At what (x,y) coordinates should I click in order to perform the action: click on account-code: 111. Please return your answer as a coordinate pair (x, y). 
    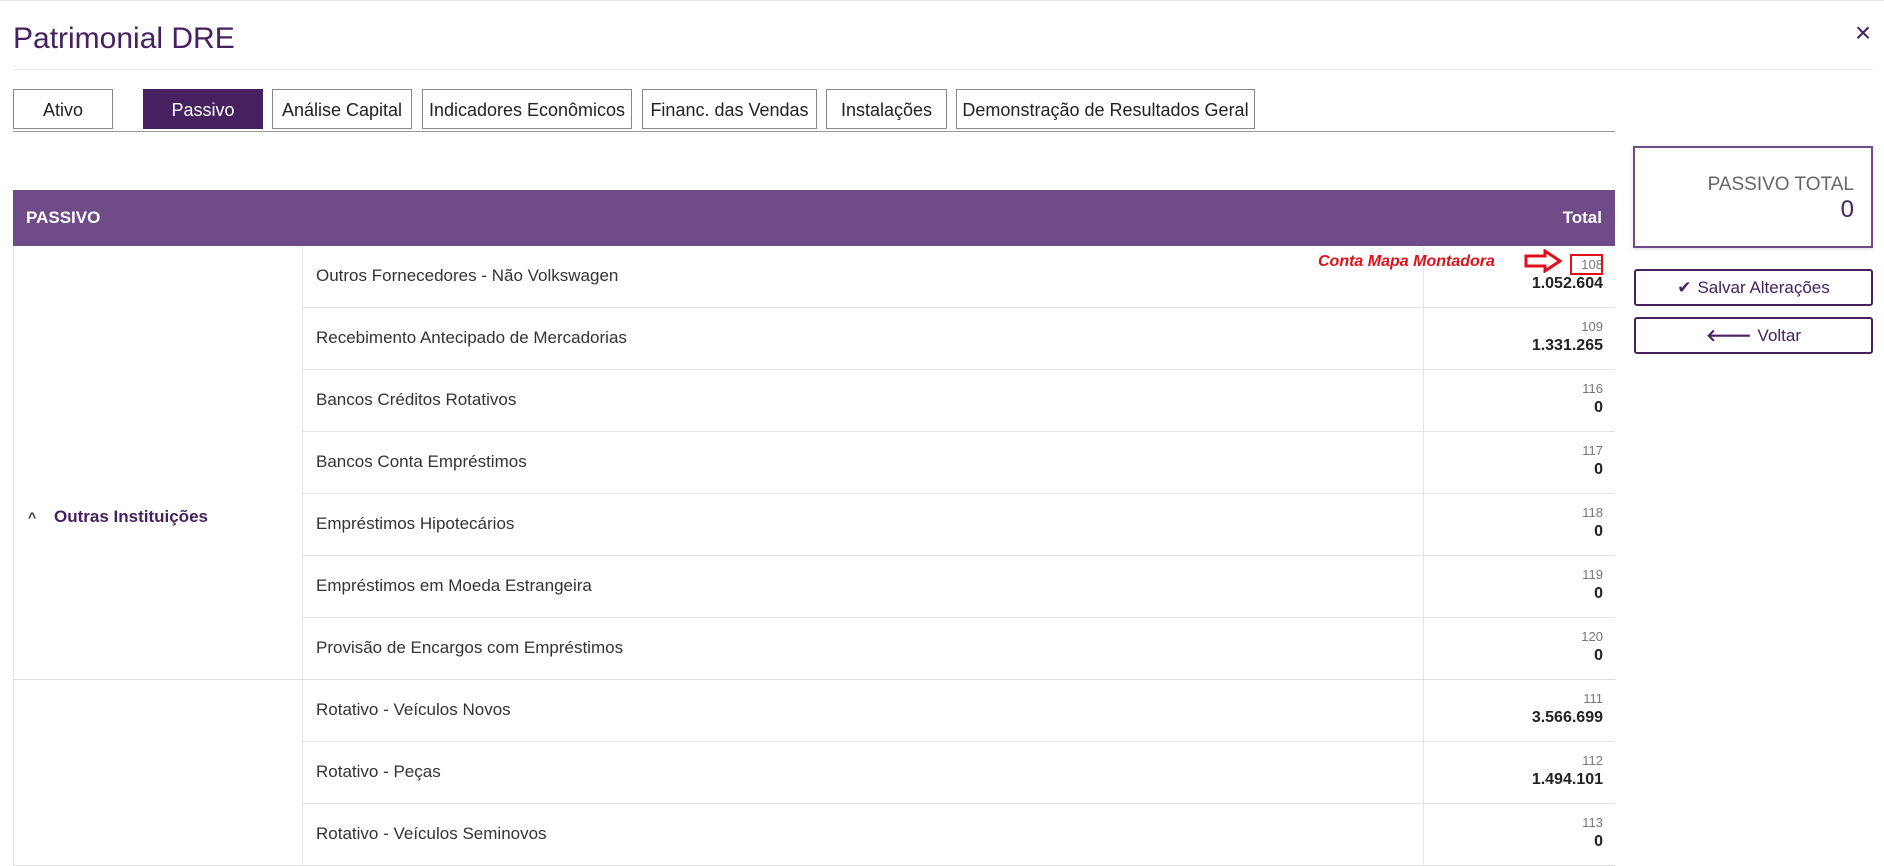
    Looking at the image, I should click on (1593, 698).